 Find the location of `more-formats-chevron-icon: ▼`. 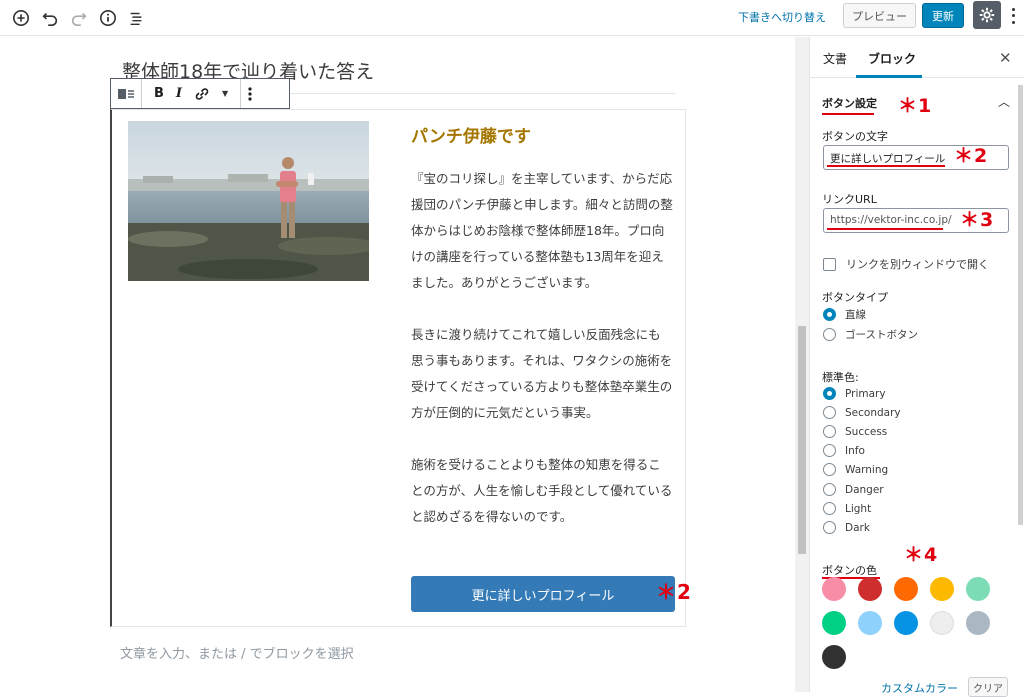

more-formats-chevron-icon: ▼ is located at coordinates (225, 93).